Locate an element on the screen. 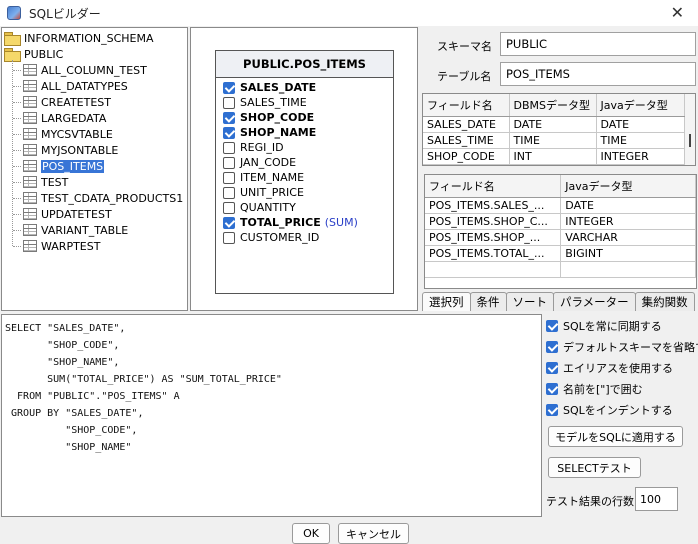  column-row: ITEM_NAME is located at coordinates (263, 177).